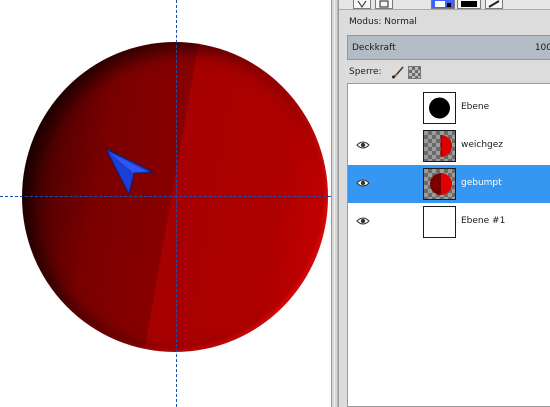 The width and height of the screenshot is (550, 407). What do you see at coordinates (165, 196) in the screenshot?
I see `horizontal-guide` at bounding box center [165, 196].